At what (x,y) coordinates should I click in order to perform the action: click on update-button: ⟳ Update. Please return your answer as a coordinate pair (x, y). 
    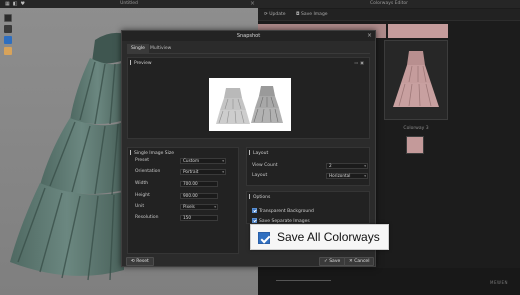
    Looking at the image, I should click on (275, 14).